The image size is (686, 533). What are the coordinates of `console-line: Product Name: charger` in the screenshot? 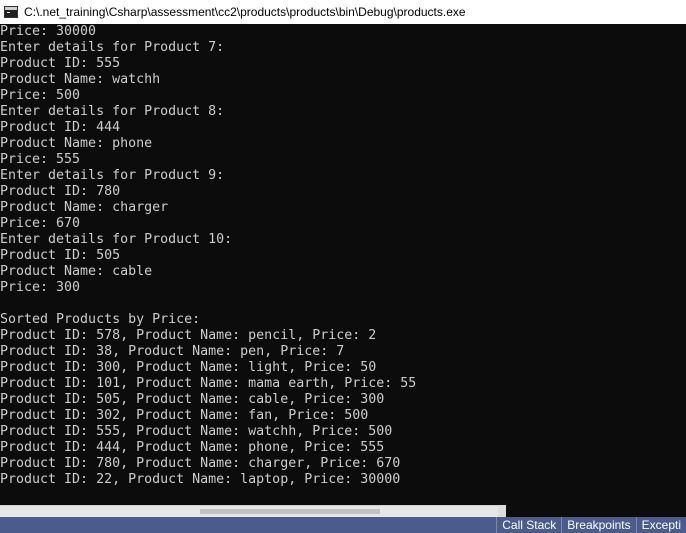 It's located at (84, 207).